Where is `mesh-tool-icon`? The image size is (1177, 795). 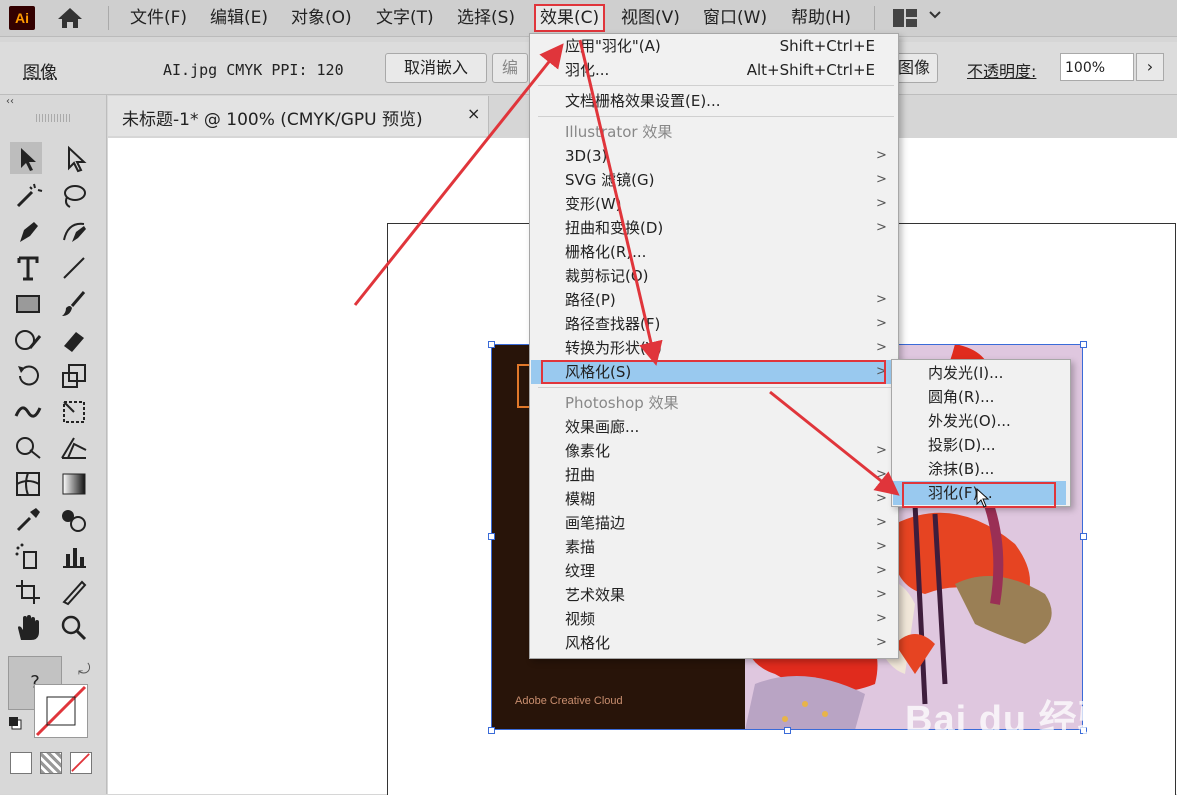
mesh-tool-icon is located at coordinates (28, 484).